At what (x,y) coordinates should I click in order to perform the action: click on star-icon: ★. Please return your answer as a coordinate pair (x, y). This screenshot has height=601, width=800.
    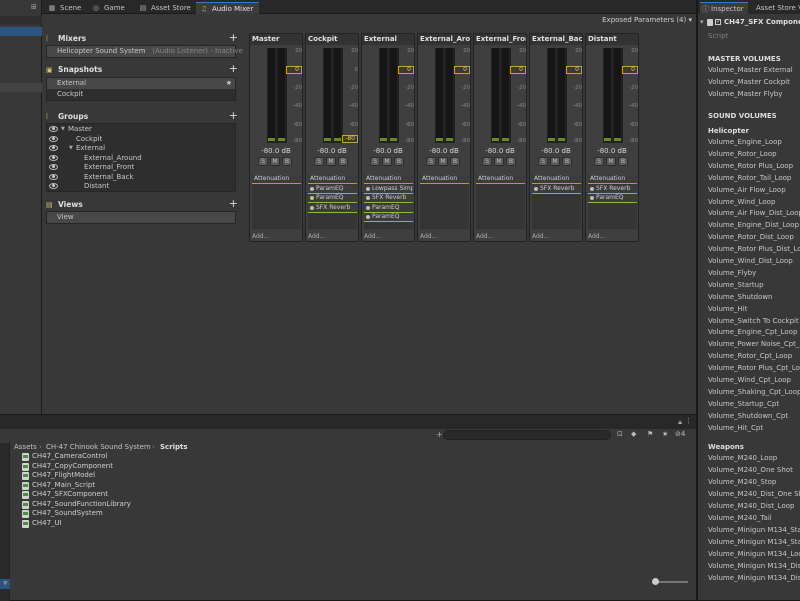
    Looking at the image, I should click on (229, 83).